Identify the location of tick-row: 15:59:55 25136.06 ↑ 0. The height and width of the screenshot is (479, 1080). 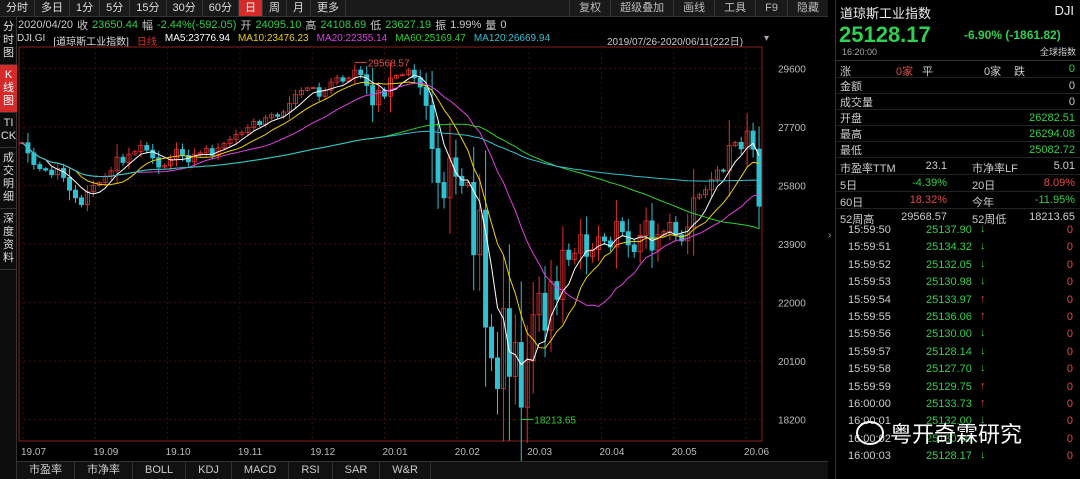
(958, 317).